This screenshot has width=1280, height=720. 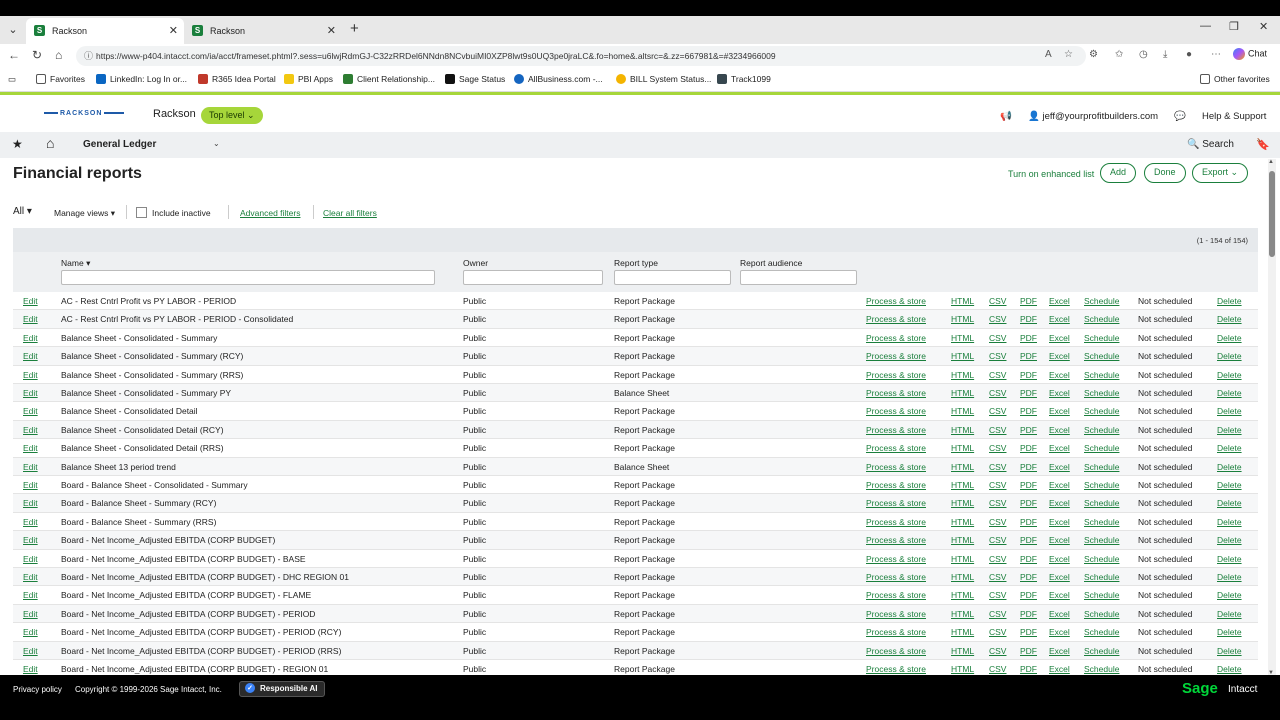 I want to click on name-column-header: Name ▾, so click(x=75, y=263).